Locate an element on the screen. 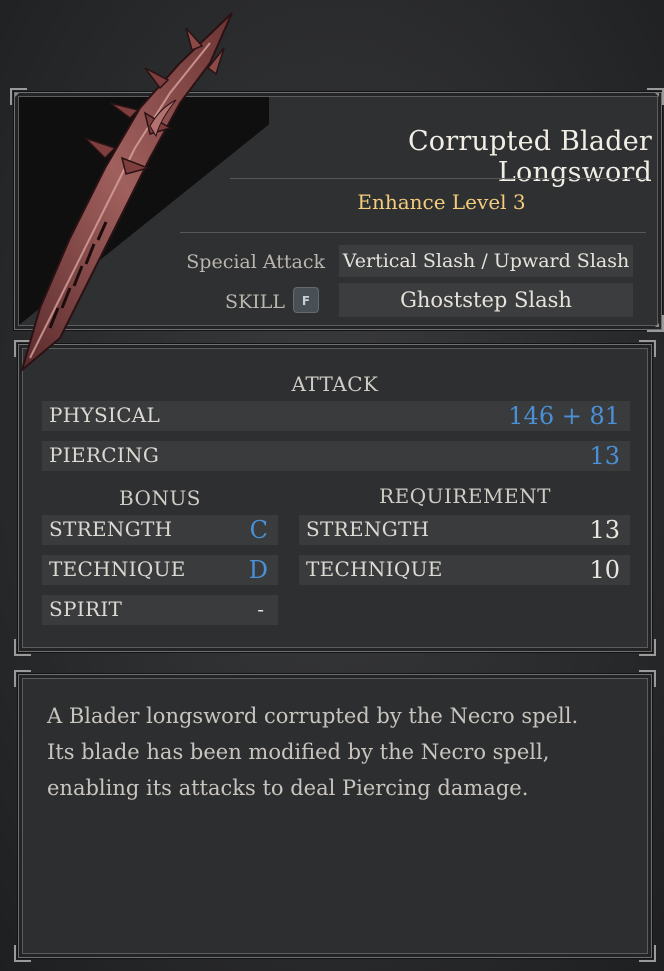  stat-value: - is located at coordinates (260, 609).